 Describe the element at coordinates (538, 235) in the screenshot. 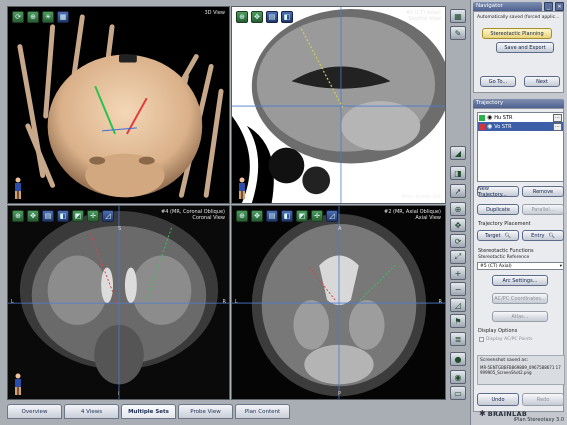

I see `entry-label: Entry` at that location.